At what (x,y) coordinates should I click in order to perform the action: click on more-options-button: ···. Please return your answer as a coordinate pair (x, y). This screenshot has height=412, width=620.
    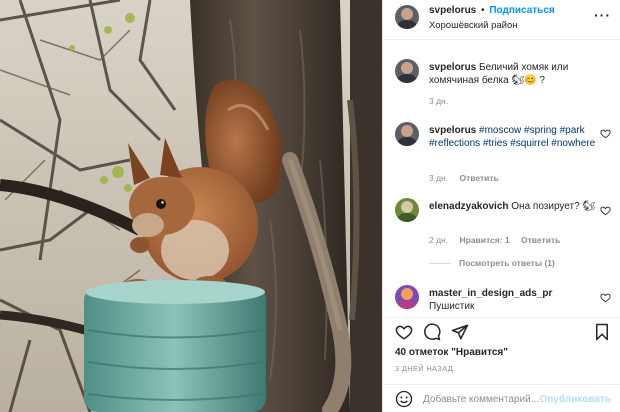
    Looking at the image, I should click on (602, 15).